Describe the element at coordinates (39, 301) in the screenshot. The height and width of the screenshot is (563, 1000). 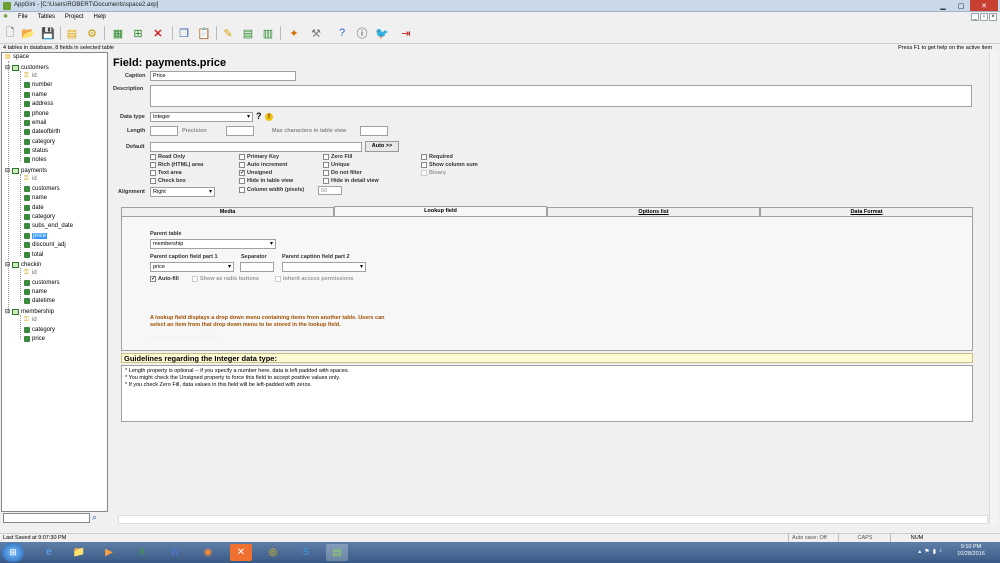
I see `tree-field: datetime` at that location.